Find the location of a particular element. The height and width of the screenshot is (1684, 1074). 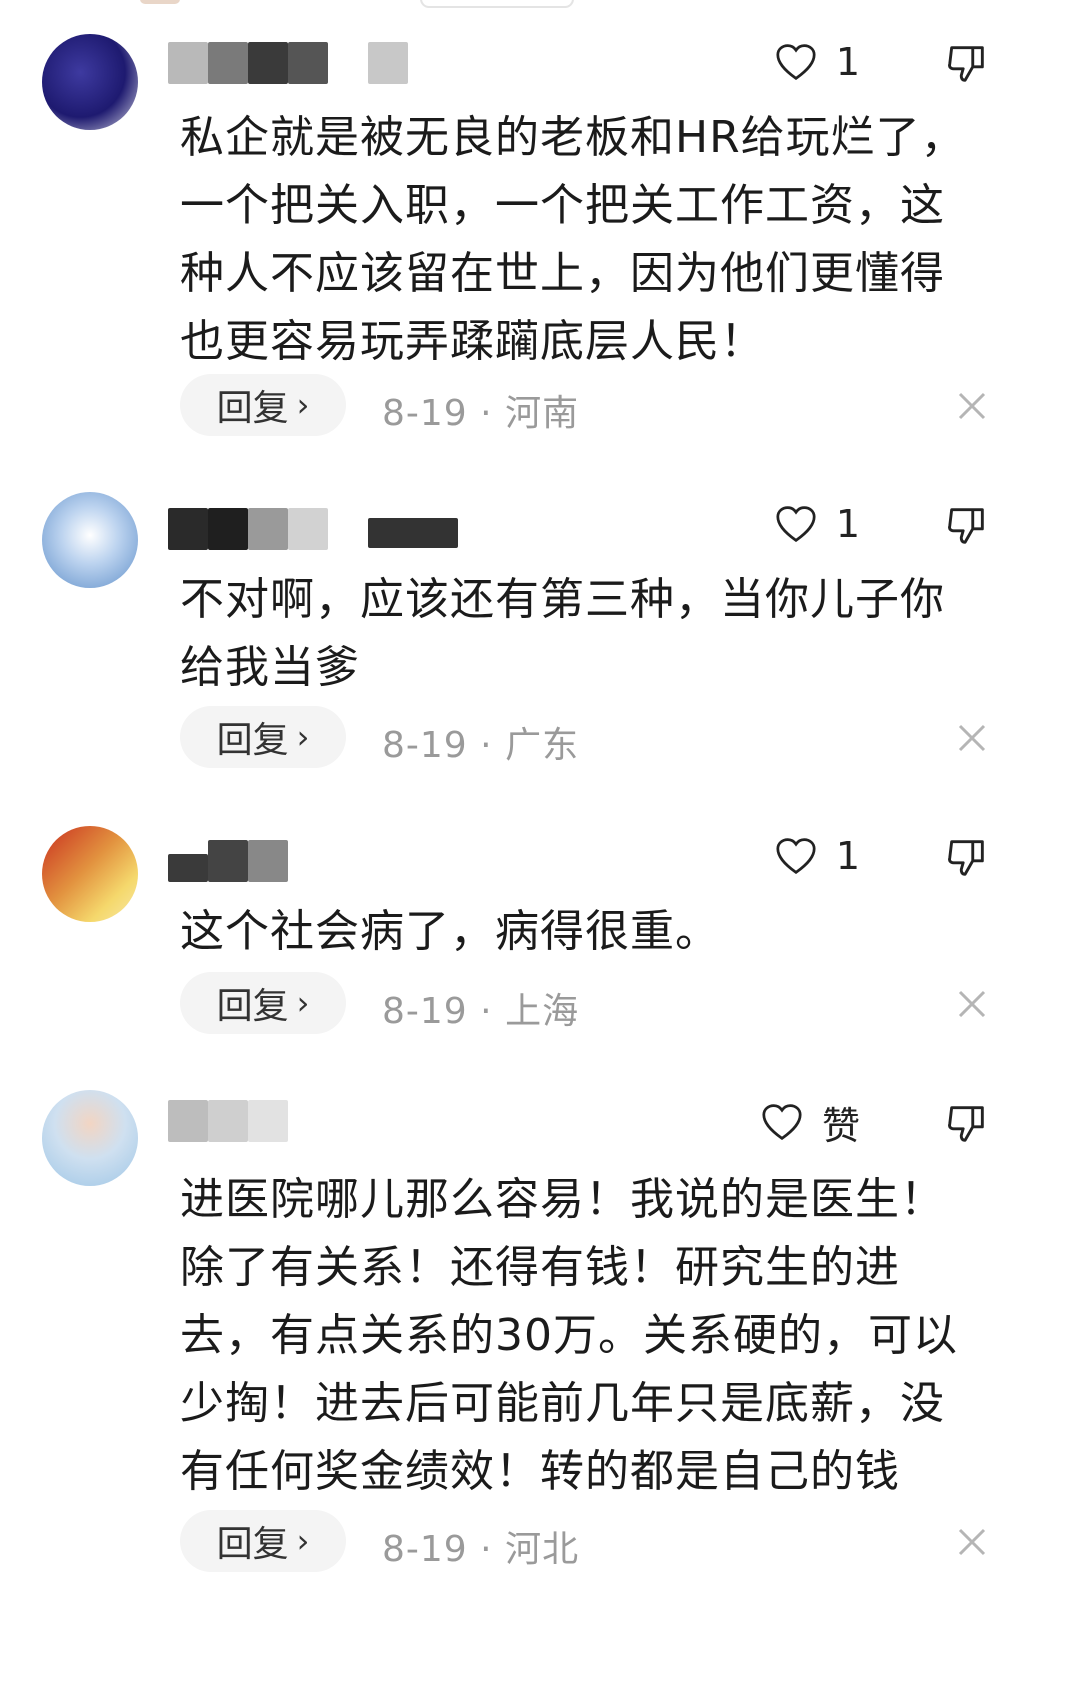

comment-meta: 8-19 · 河北 is located at coordinates (480, 1546).